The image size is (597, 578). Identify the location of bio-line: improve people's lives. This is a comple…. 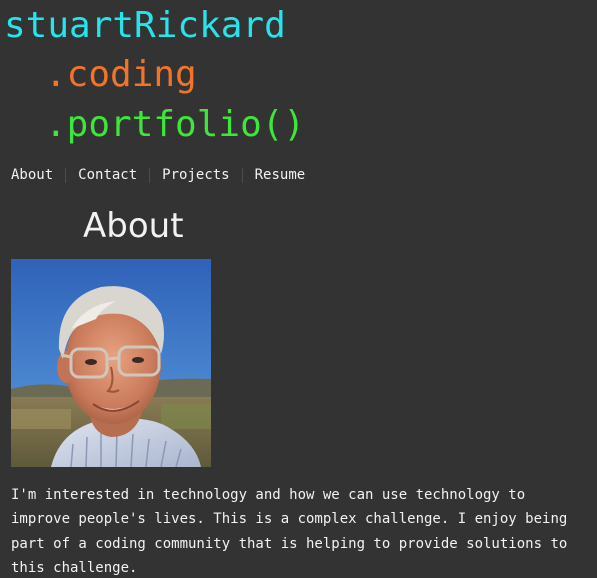
(289, 519).